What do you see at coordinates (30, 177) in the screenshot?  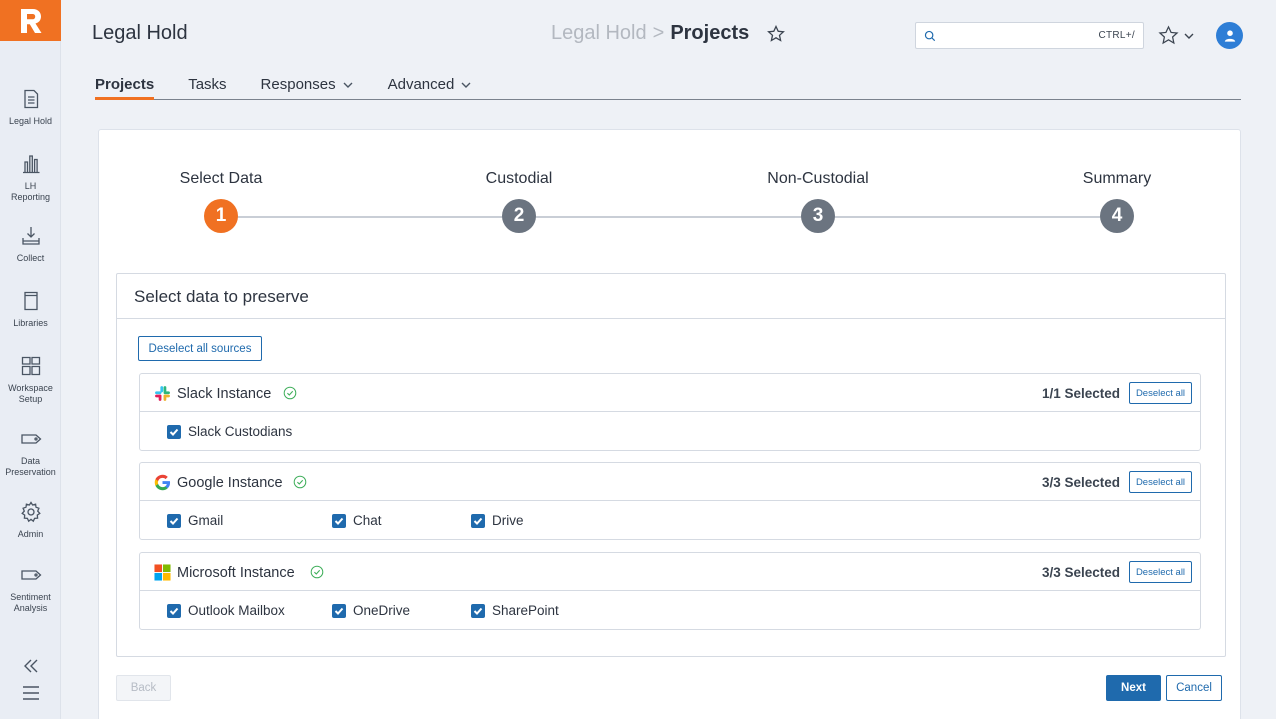 I see `rail-item-lh-reporting: LH Reporting` at bounding box center [30, 177].